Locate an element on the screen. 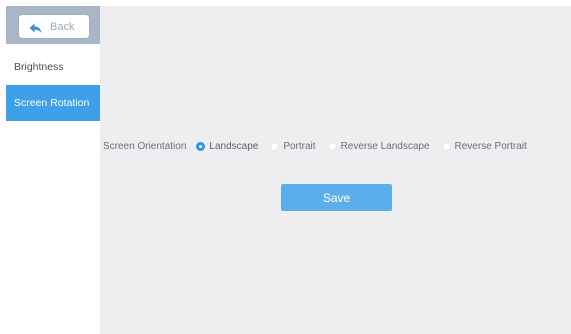  radio-portrait: Portrait is located at coordinates (293, 146).